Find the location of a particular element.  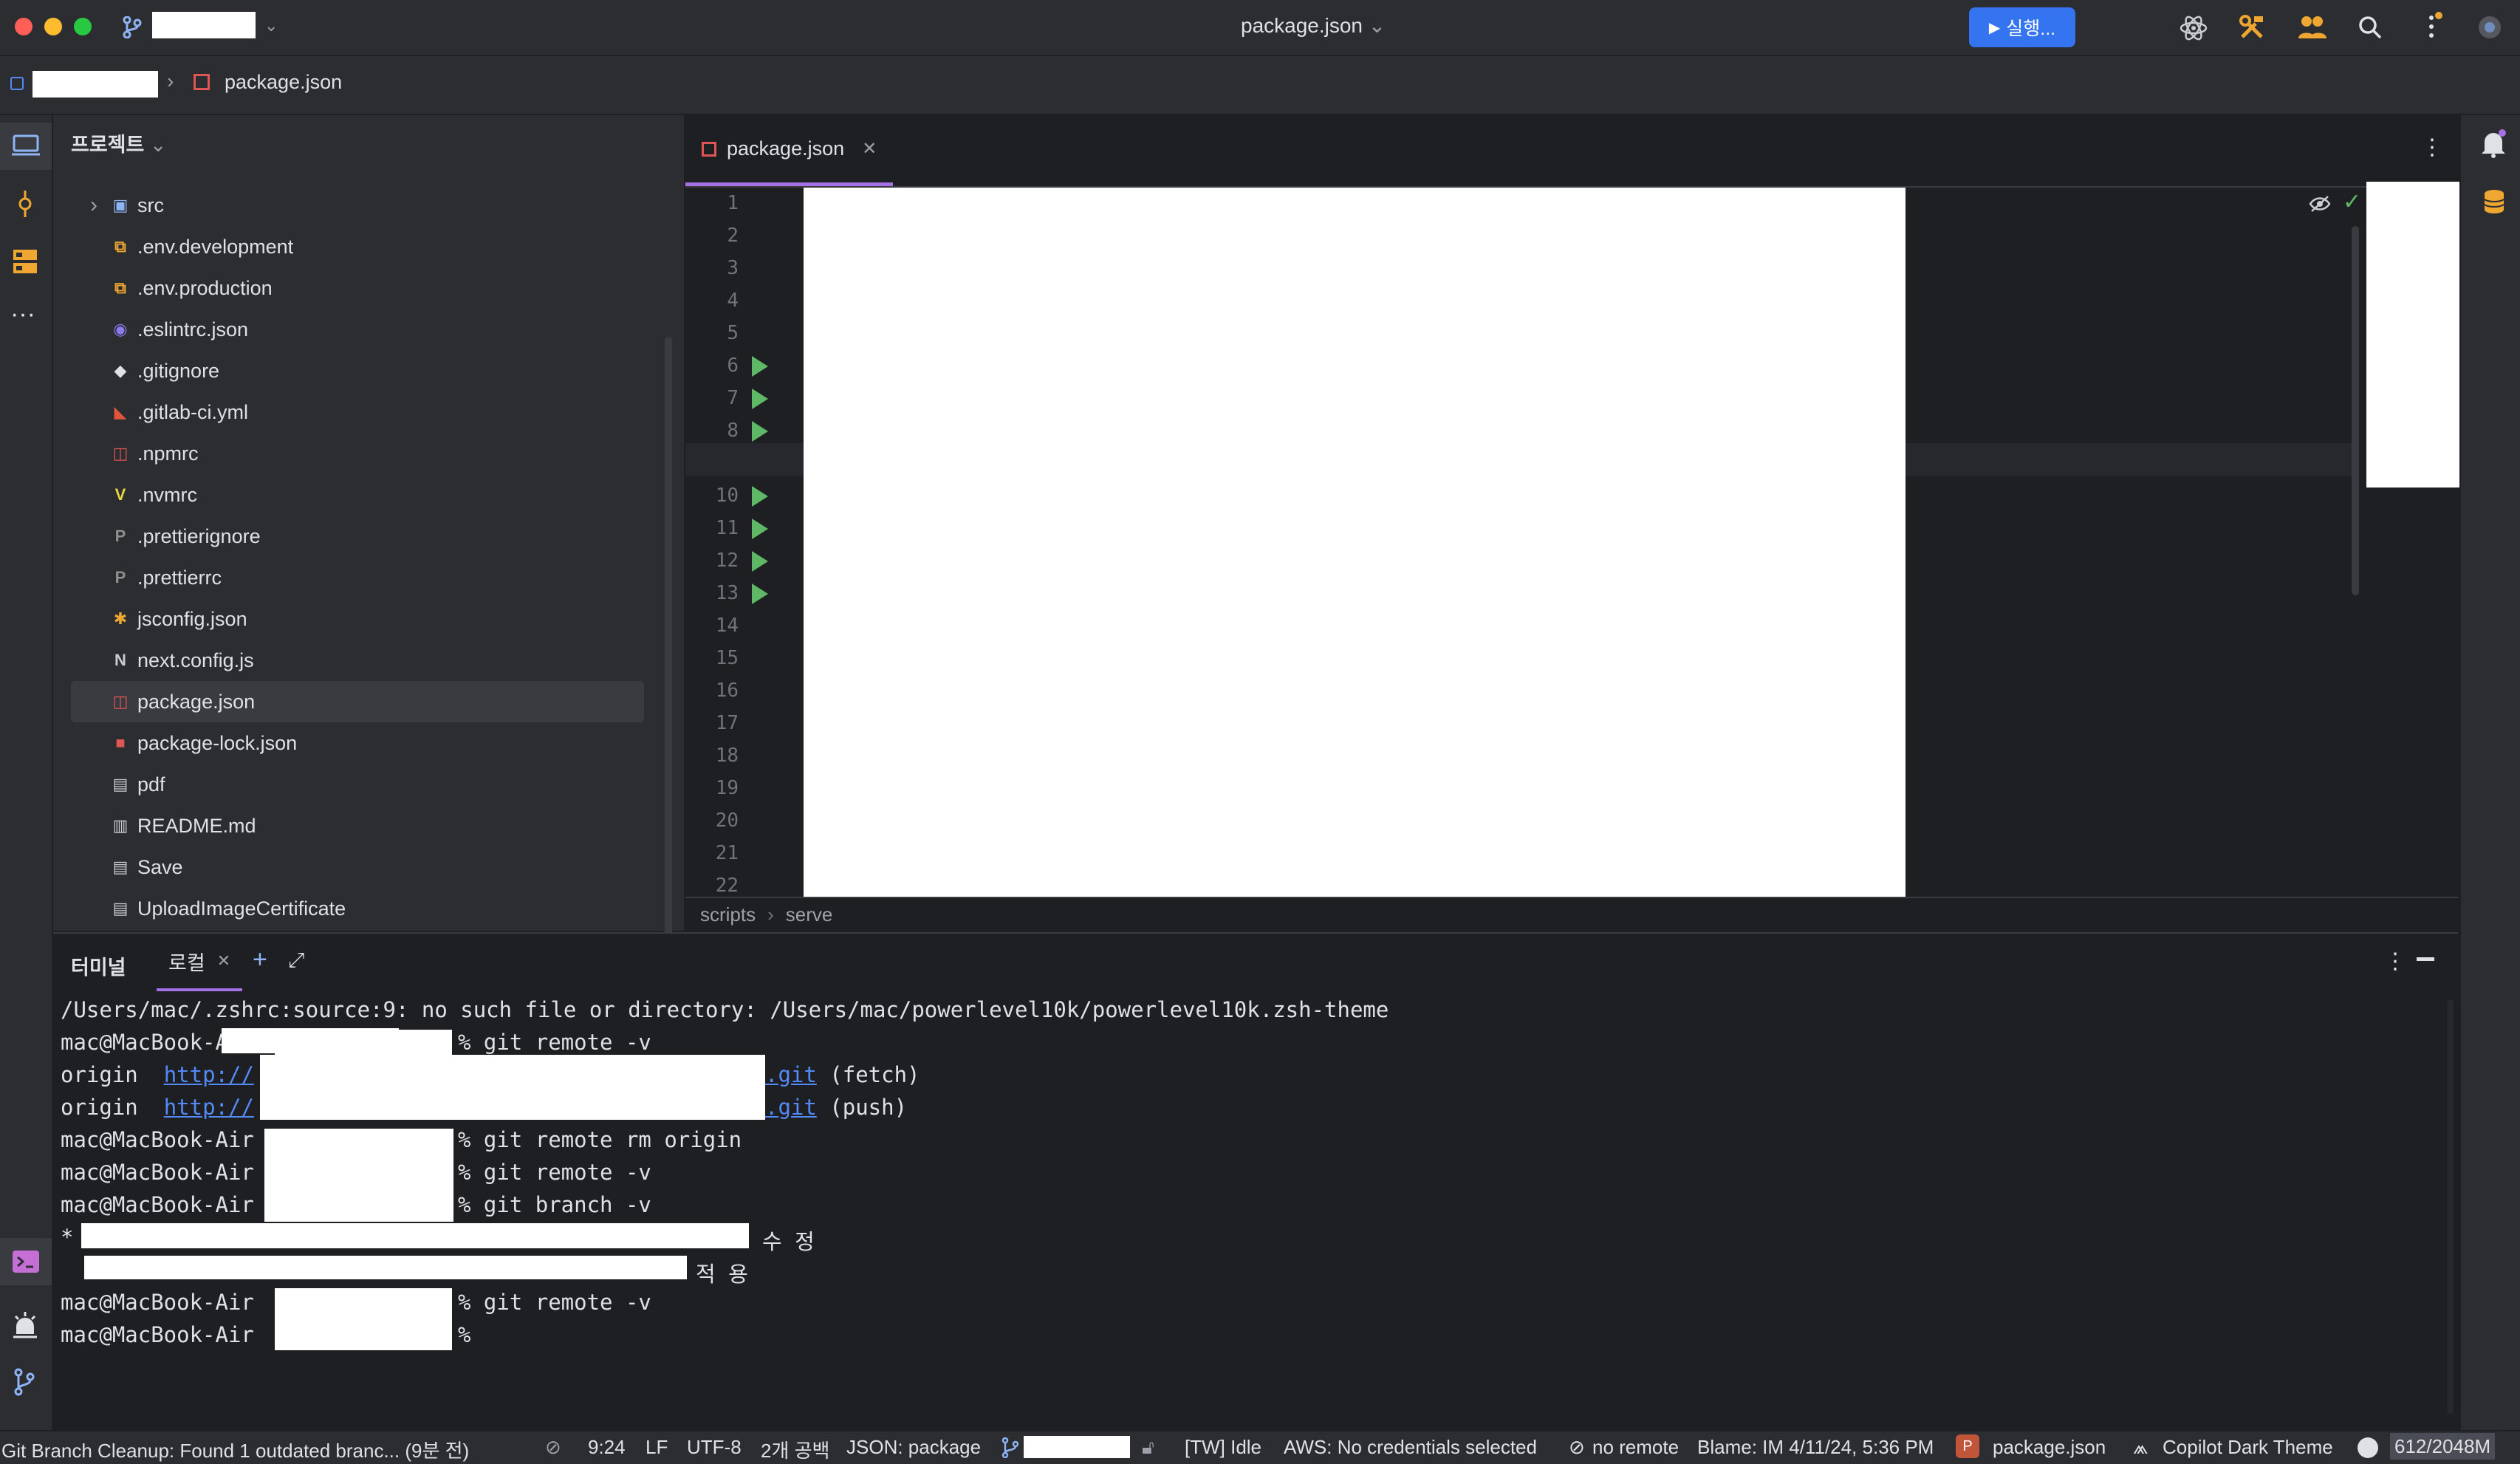

project-name-redacted is located at coordinates (204, 25).